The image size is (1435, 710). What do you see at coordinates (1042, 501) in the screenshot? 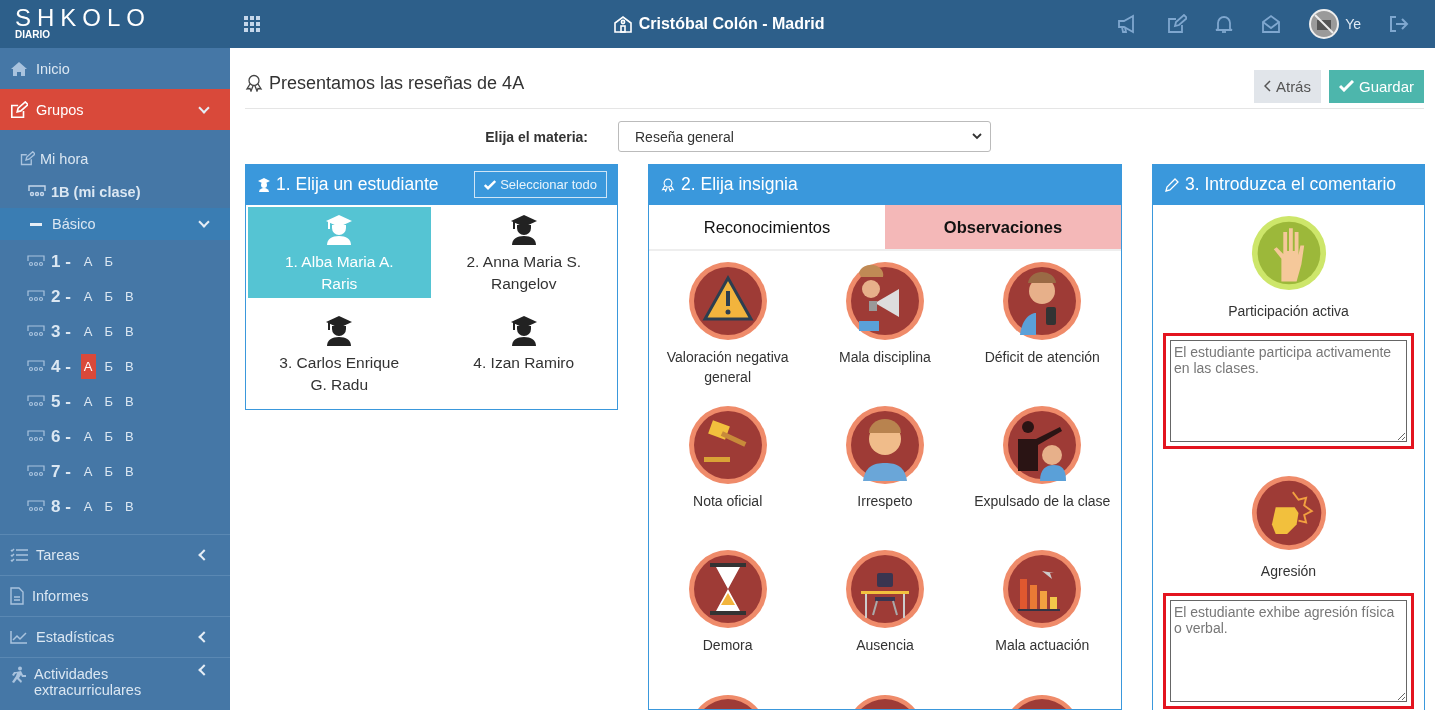
I see `badge-label: Expulsado de la clase` at bounding box center [1042, 501].